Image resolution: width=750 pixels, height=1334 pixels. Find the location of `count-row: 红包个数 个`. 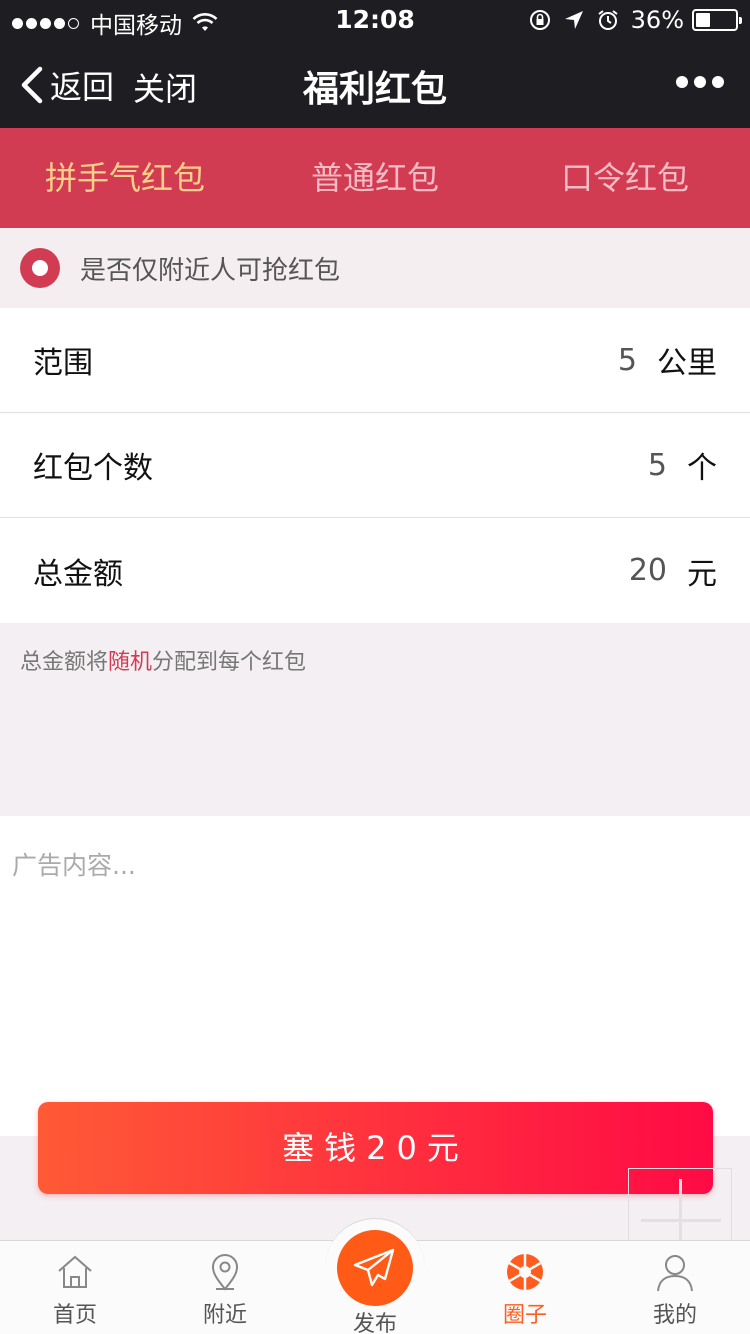

count-row: 红包个数 个 is located at coordinates (375, 465).